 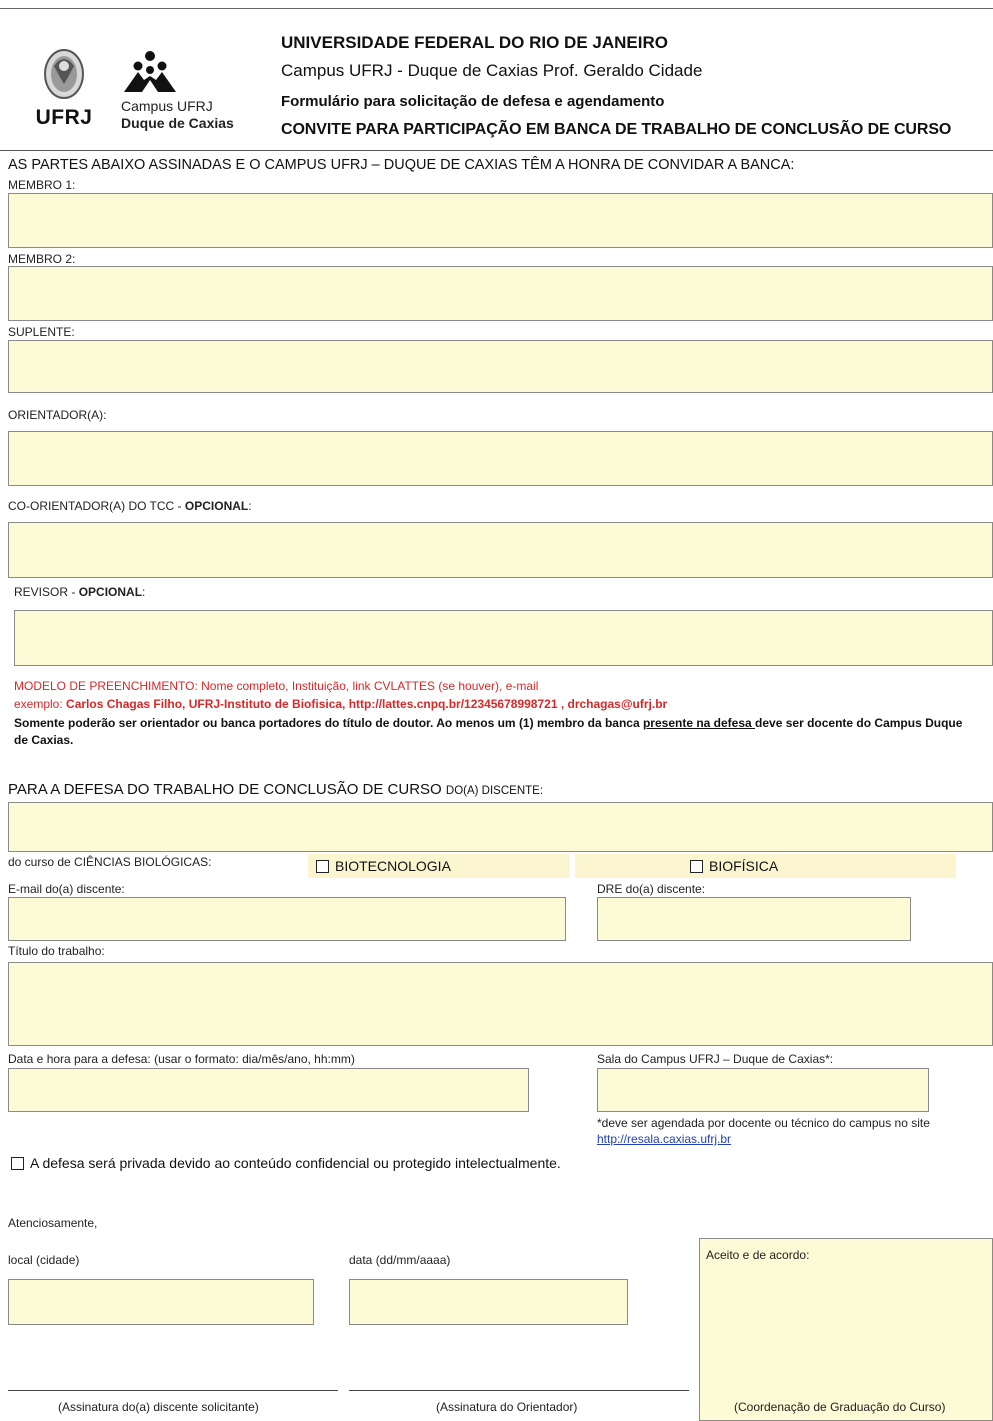 I want to click on sig-advisor-label: (Assinatura do Orientador), so click(x=507, y=1407).